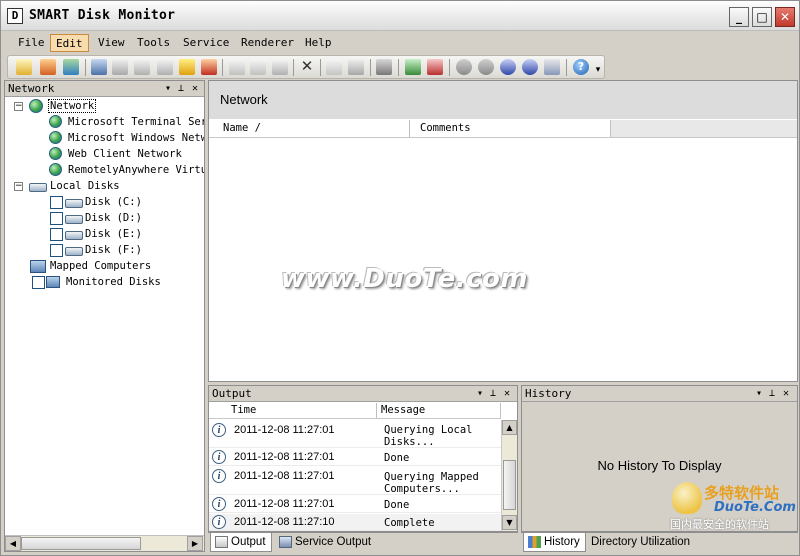  What do you see at coordinates (285, 542) in the screenshot?
I see `service-output-tab-icon` at bounding box center [285, 542].